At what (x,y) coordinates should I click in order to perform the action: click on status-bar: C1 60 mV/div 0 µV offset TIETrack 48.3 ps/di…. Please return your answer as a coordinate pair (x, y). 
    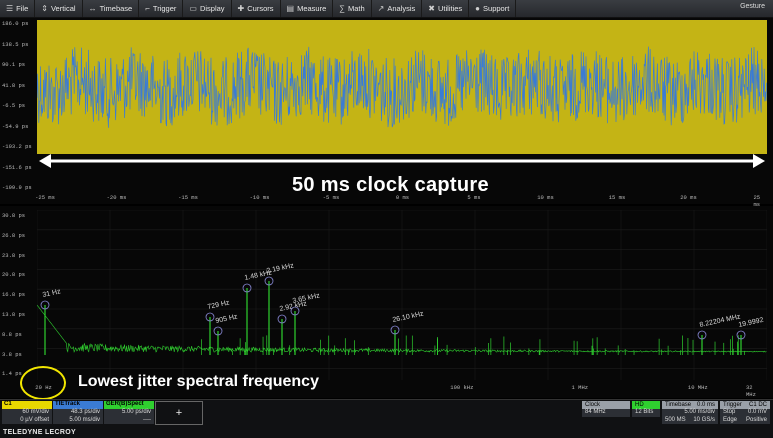
    Looking at the image, I should click on (386, 418).